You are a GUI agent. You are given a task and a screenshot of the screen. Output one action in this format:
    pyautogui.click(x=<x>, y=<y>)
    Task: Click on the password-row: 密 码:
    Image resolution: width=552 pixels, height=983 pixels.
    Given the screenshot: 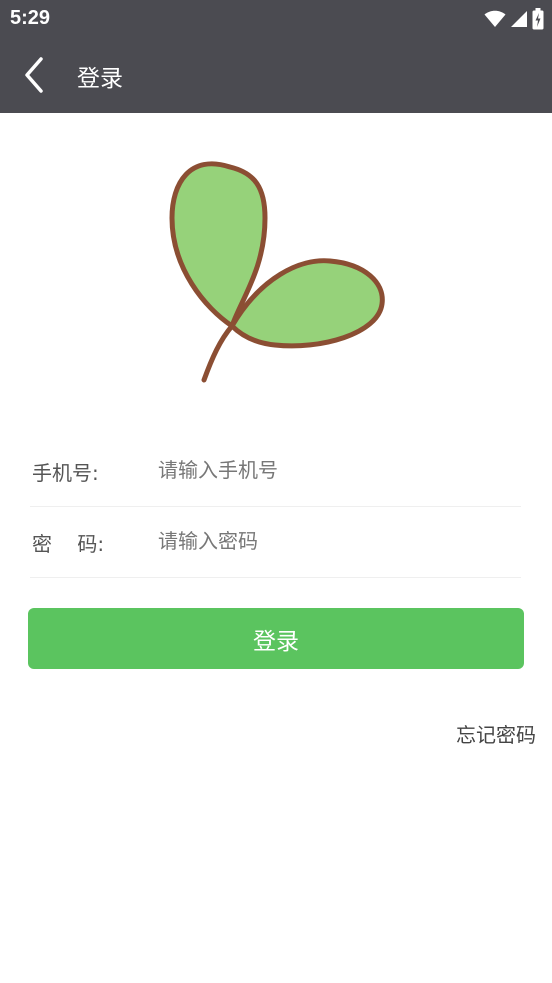 What is the action you would take?
    pyautogui.click(x=275, y=542)
    